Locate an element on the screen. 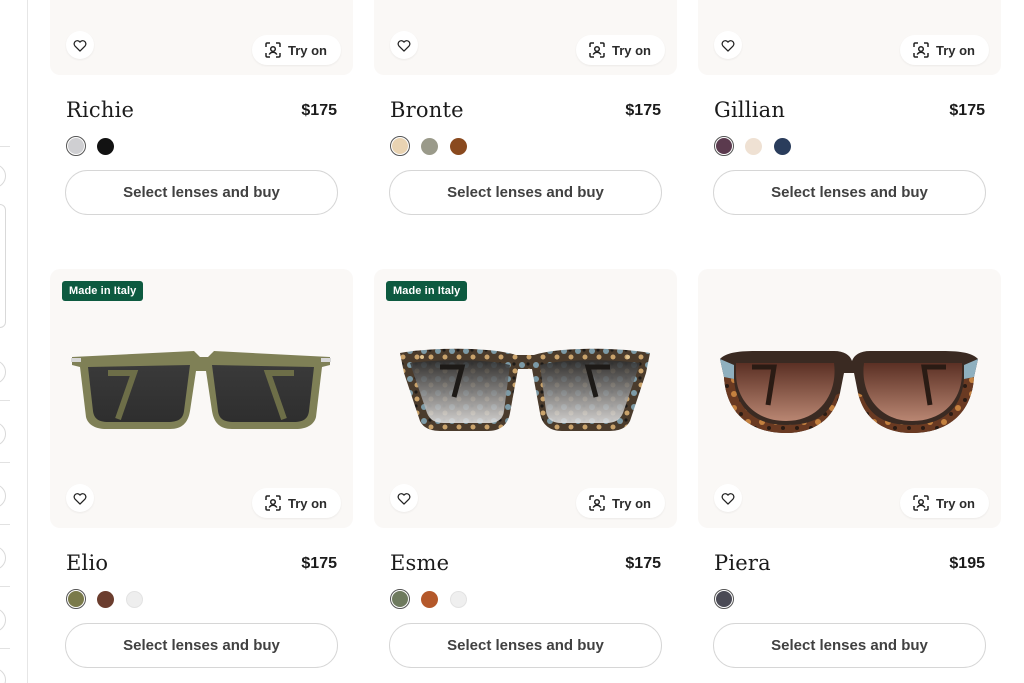  product-name: Piera is located at coordinates (742, 563).